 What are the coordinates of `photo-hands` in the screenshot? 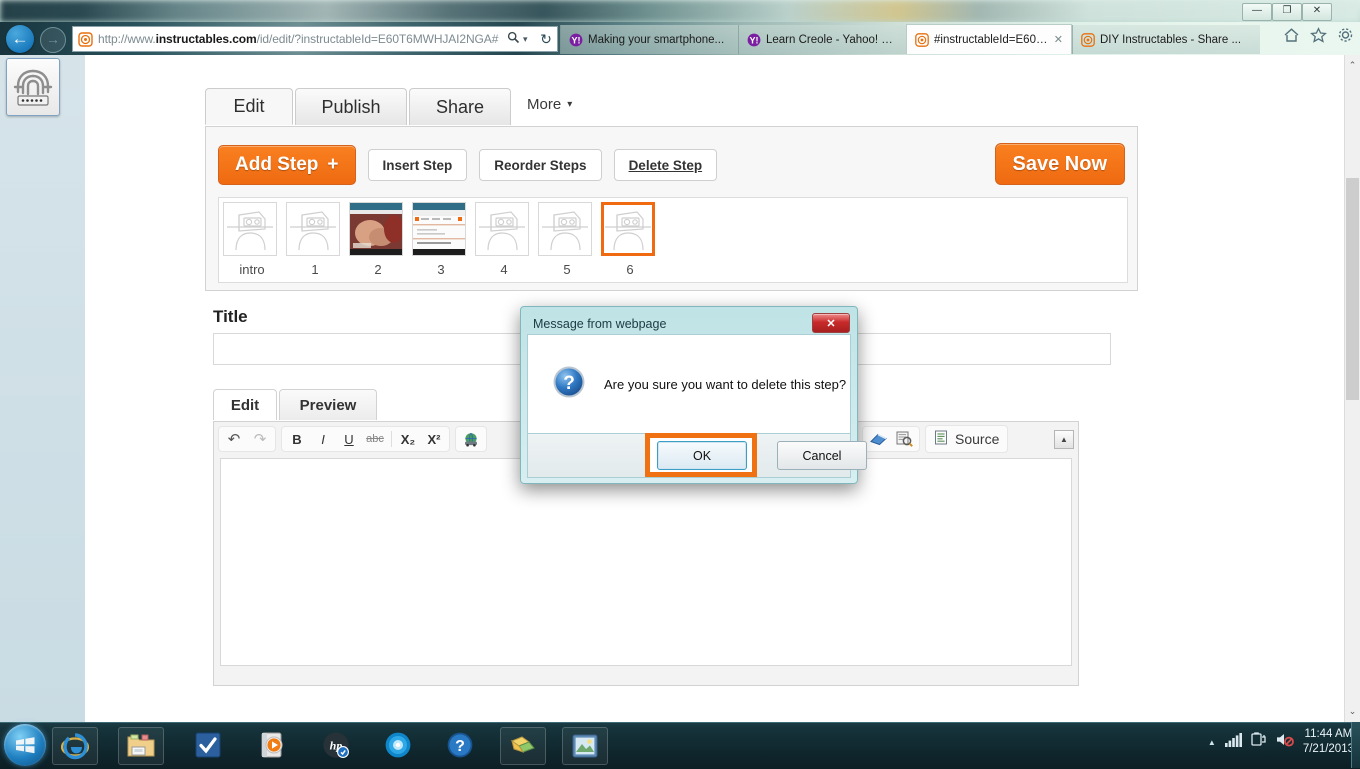 It's located at (376, 229).